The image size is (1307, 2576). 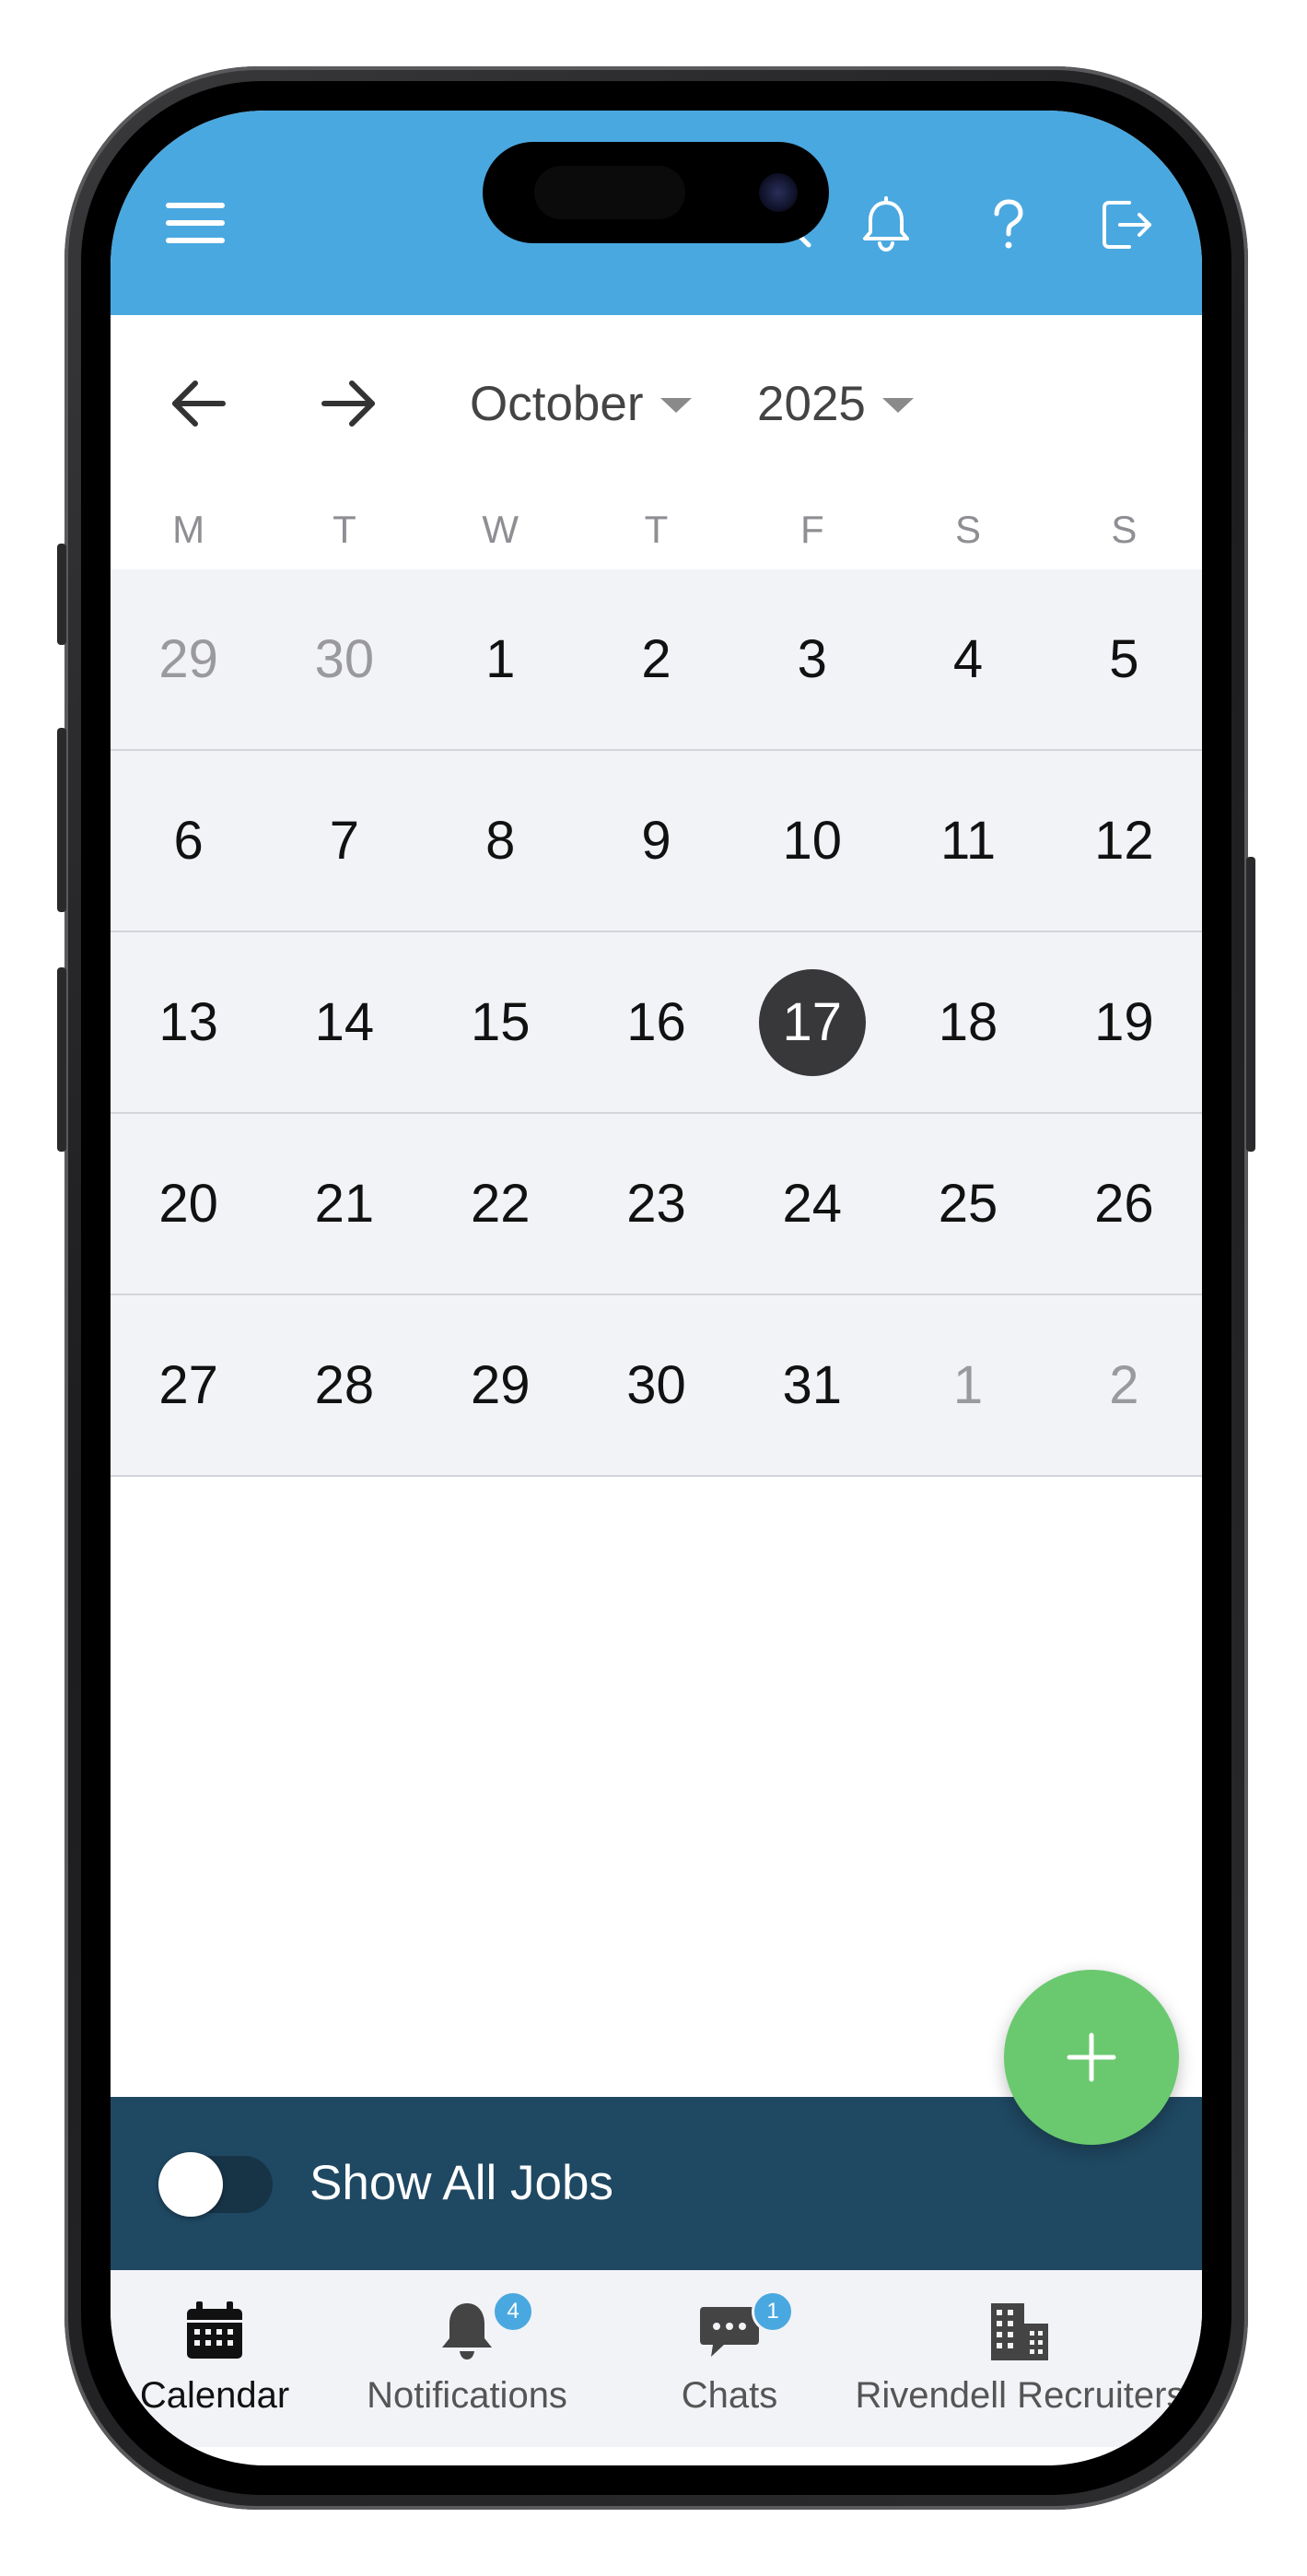 I want to click on calendar-day: 6, so click(x=189, y=841).